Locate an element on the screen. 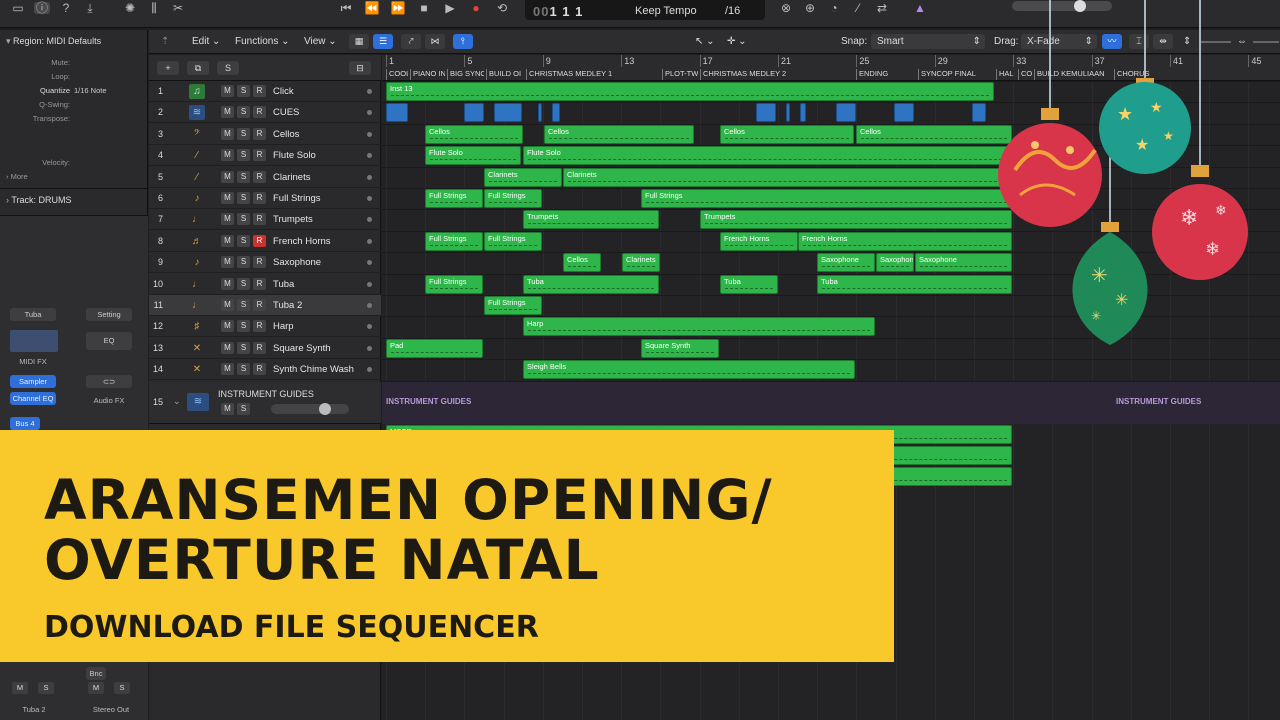  automation-icon: ⤤ is located at coordinates (411, 41).